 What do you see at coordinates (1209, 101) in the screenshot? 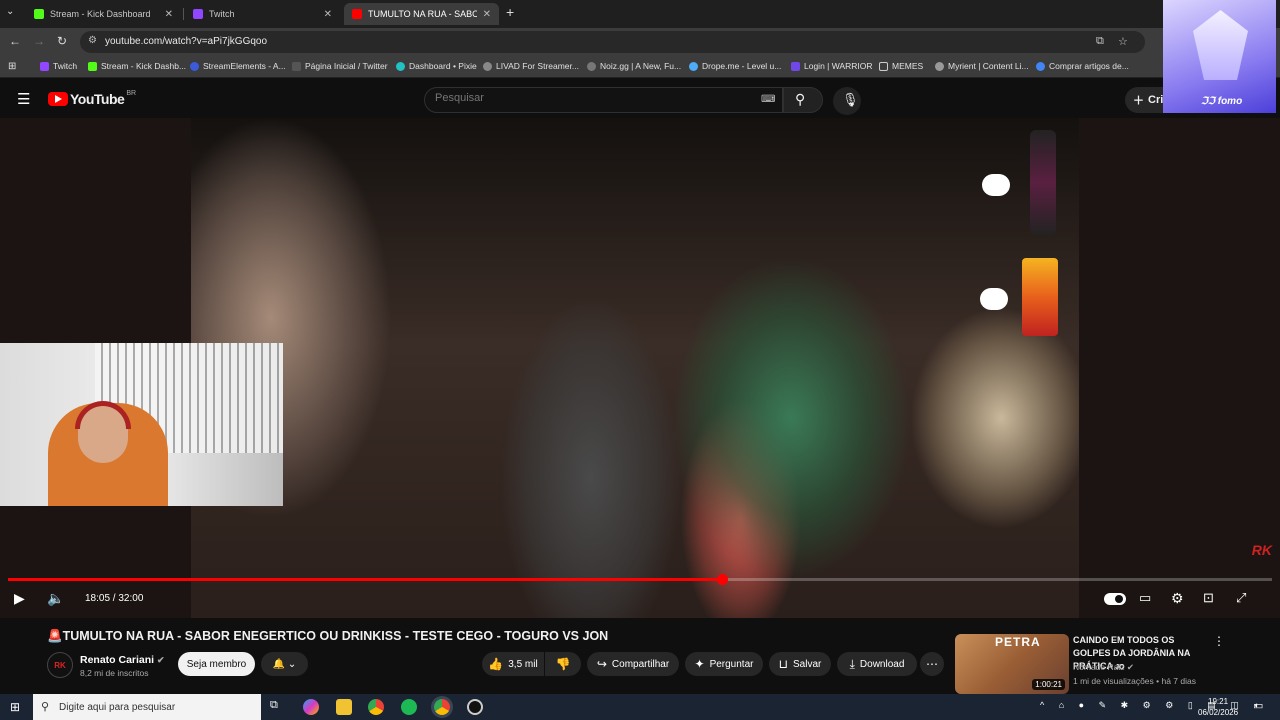
I see `fomo-mark-icon: ℑℑ` at bounding box center [1209, 101].